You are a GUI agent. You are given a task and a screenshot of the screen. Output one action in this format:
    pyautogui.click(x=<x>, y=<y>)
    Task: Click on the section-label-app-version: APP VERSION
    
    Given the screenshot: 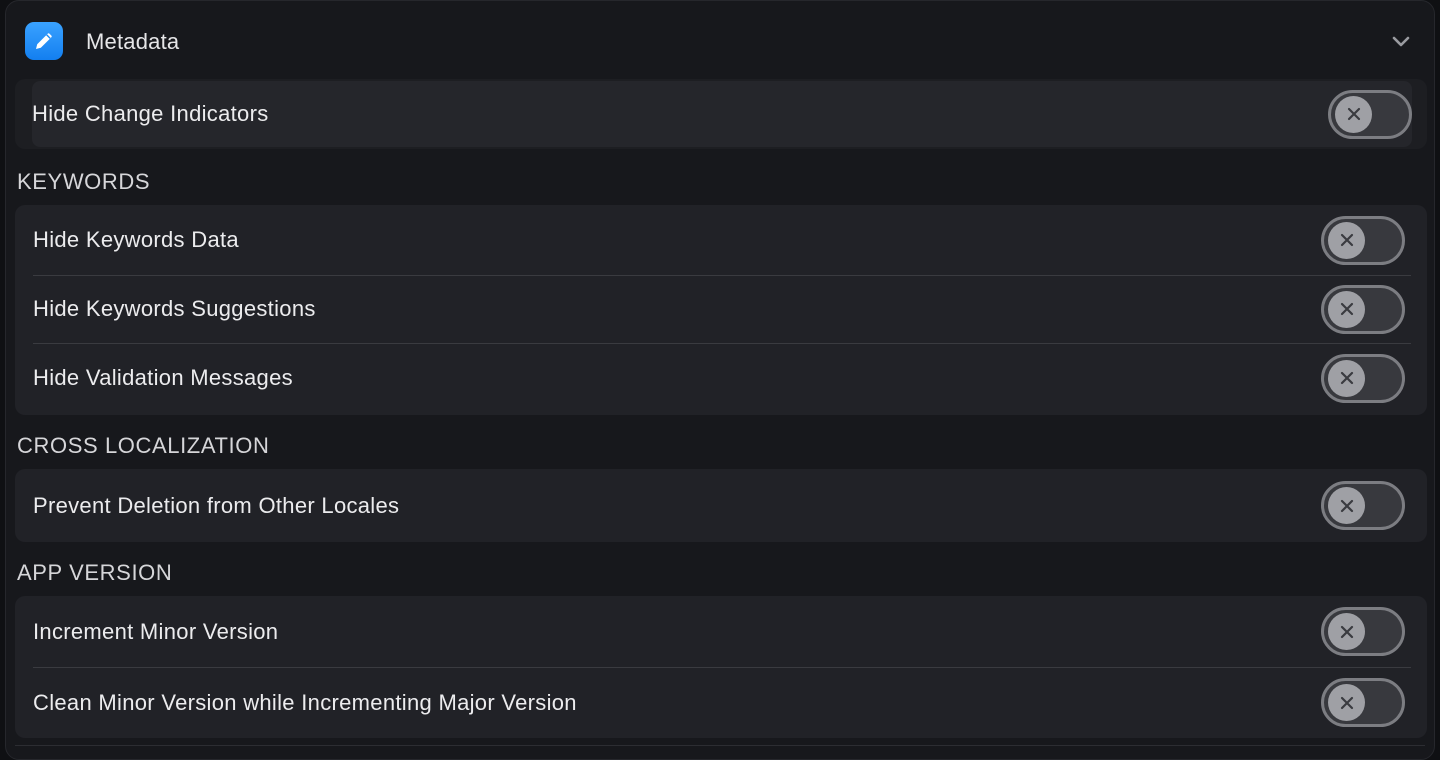 What is the action you would take?
    pyautogui.click(x=95, y=572)
    